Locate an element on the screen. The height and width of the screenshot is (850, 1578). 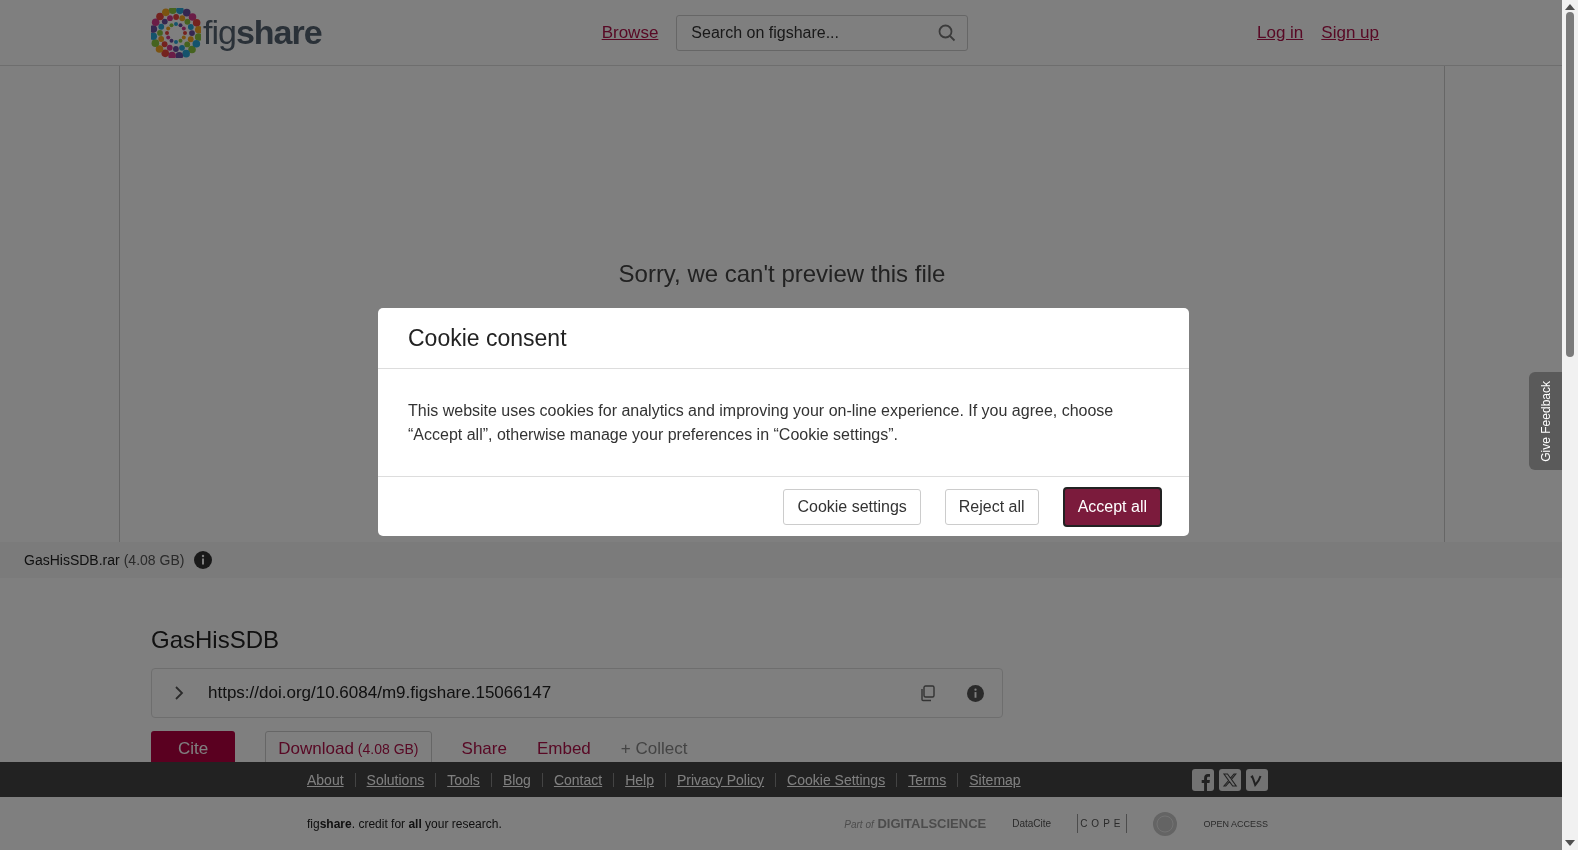
footer-link: Blog is located at coordinates (516, 779).